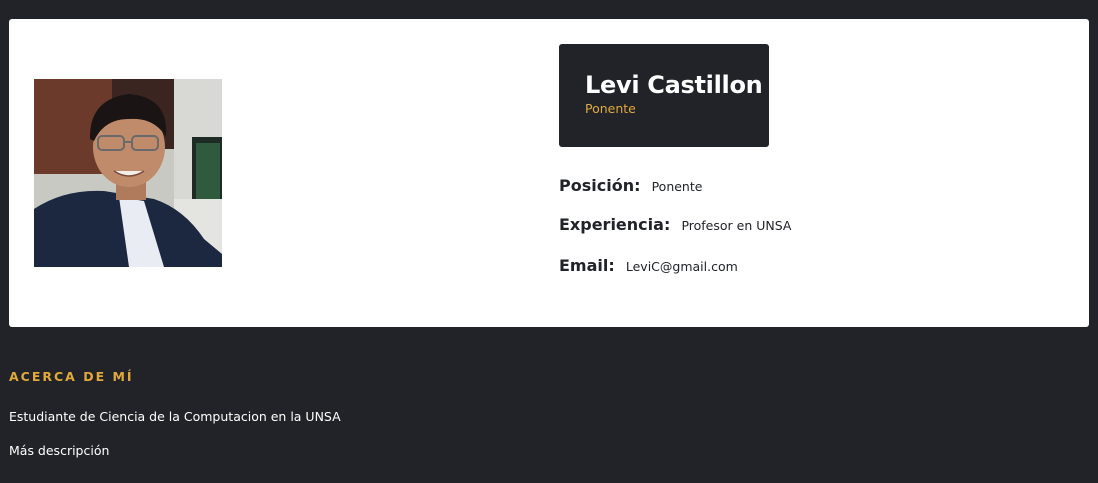 The height and width of the screenshot is (483, 1098). Describe the element at coordinates (615, 224) in the screenshot. I see `experience-label: Experiencia:` at that location.